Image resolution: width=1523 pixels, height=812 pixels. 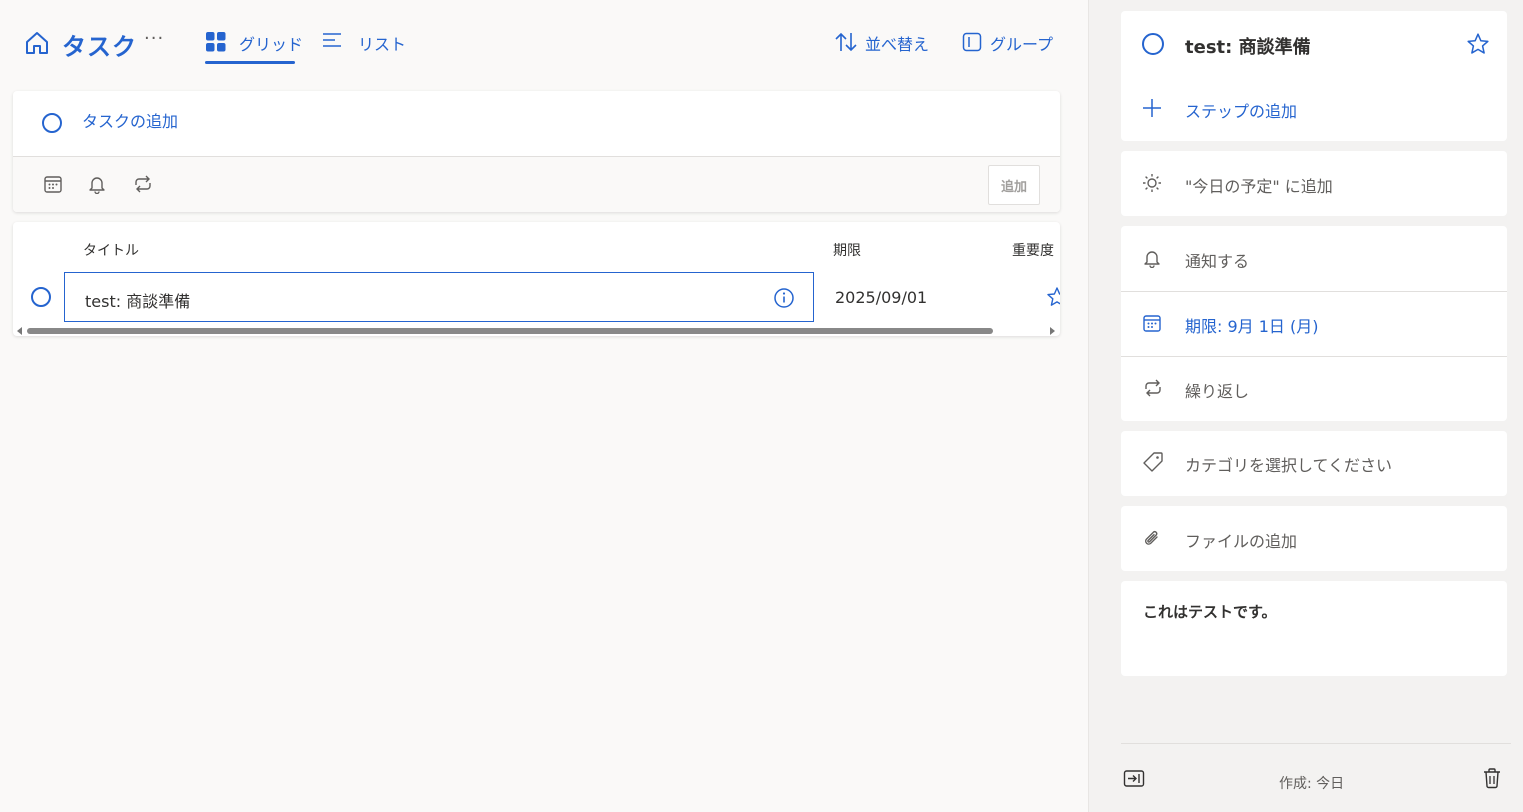 I want to click on active-tab-indicator, so click(x=250, y=62).